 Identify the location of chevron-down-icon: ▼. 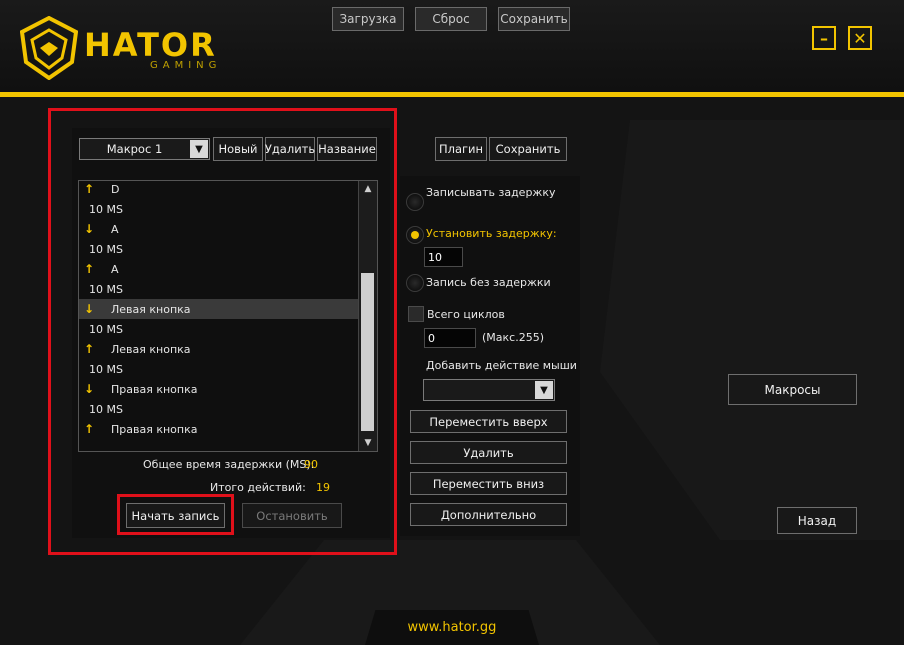
(544, 390).